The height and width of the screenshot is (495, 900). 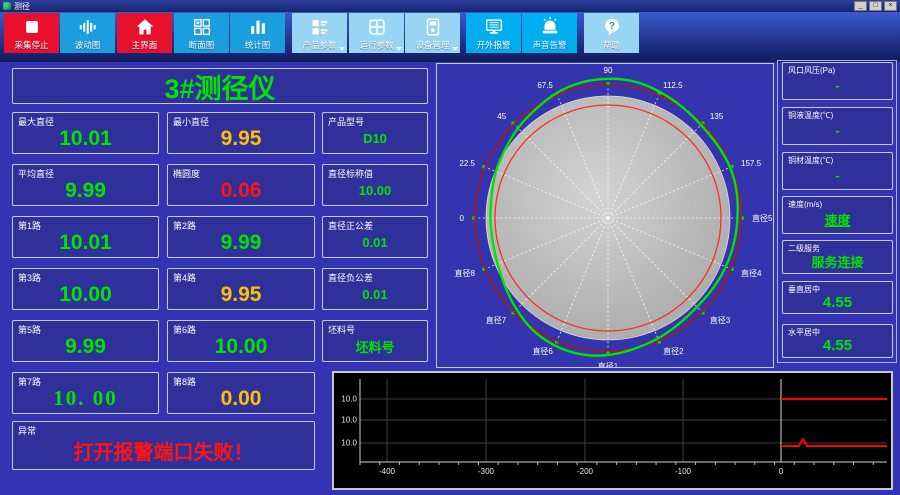 I want to click on stop-icon, so click(x=32, y=29).